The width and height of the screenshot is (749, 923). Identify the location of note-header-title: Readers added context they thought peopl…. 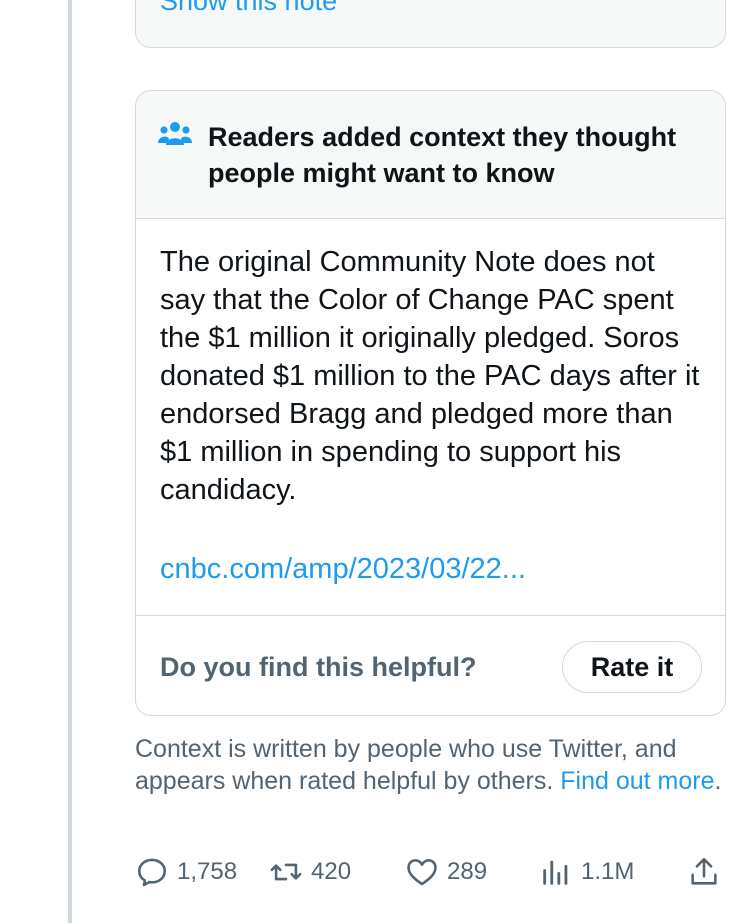
(442, 155).